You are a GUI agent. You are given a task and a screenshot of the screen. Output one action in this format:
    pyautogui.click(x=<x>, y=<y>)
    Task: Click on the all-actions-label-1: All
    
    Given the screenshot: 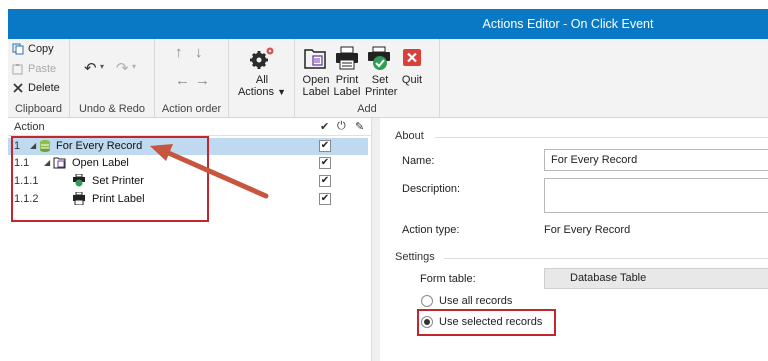 What is the action you would take?
    pyautogui.click(x=262, y=80)
    